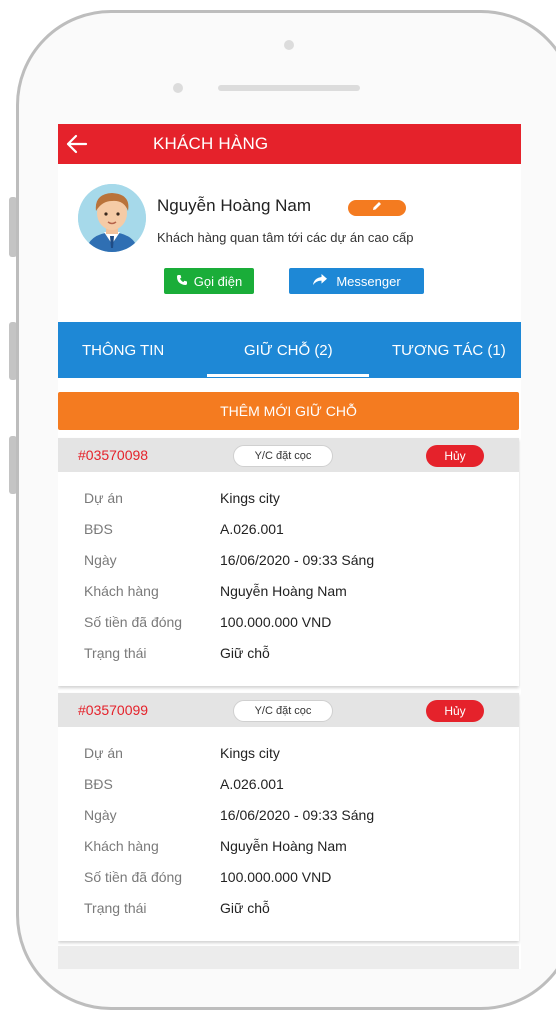 The height and width of the screenshot is (1010, 556). Describe the element at coordinates (211, 143) in the screenshot. I see `page-title: KHÁCH HÀNG` at that location.